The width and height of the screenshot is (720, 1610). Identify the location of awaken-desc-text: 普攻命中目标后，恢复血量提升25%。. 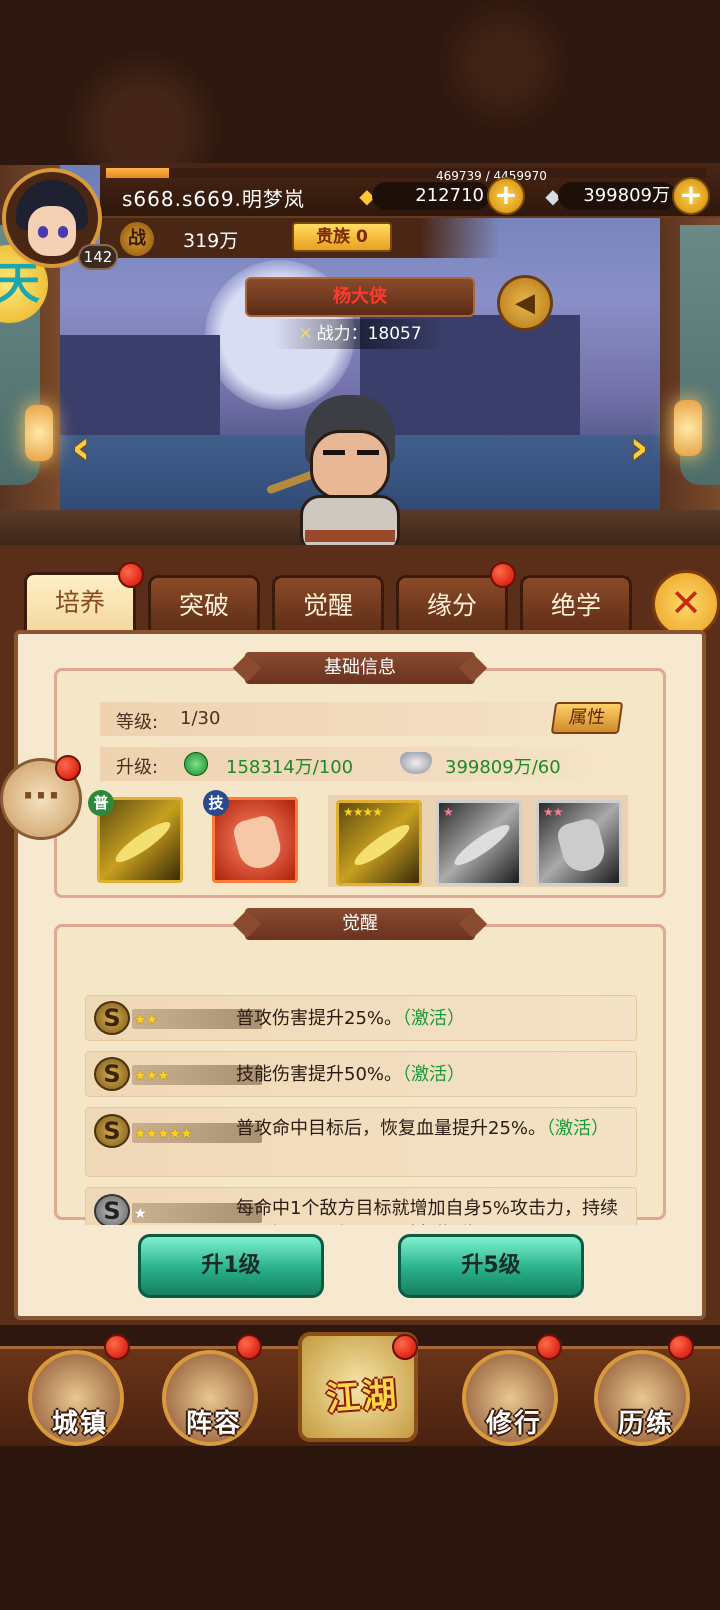
(391, 1128).